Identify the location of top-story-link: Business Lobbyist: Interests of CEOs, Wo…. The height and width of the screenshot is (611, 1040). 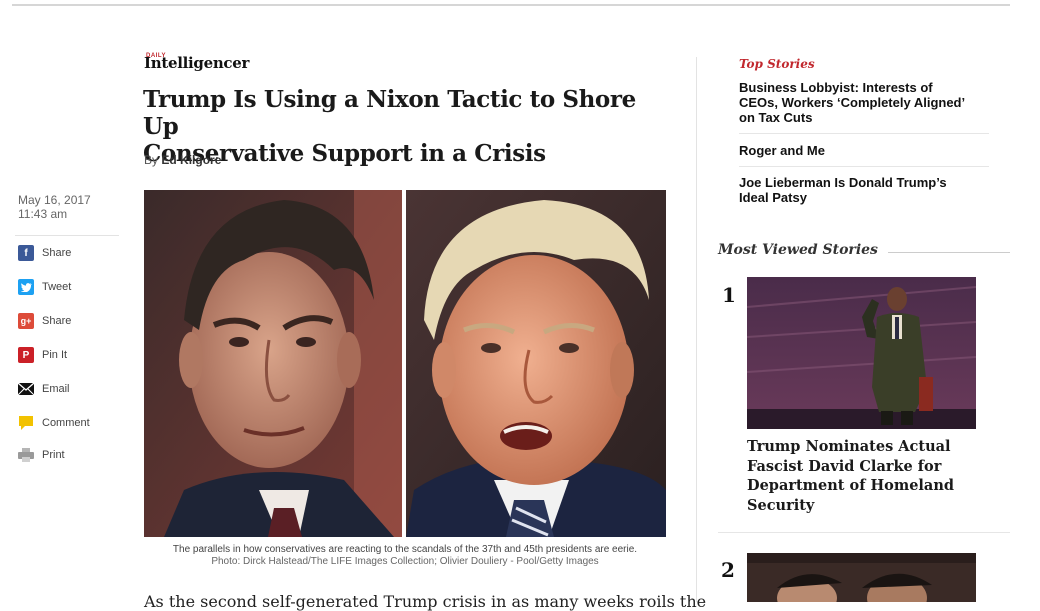
(864, 102).